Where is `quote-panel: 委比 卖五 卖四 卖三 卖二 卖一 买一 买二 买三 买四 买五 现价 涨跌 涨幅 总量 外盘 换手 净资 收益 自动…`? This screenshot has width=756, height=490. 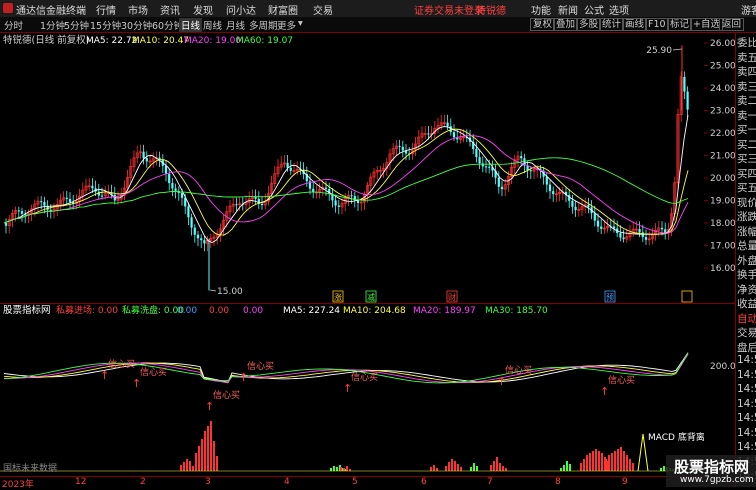 quote-panel: 委比 卖五 卖四 卖三 卖二 卖一 买一 买二 买三 买四 买五 现价 涨跌 涨幅 总量 外盘 换手 净资 收益 自动… is located at coordinates (745, 260).